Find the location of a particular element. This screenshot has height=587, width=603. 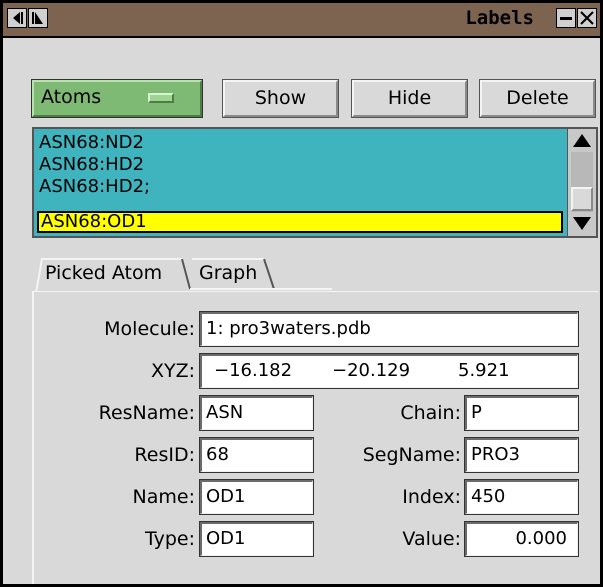

type-label: Type: is located at coordinates (169, 539).